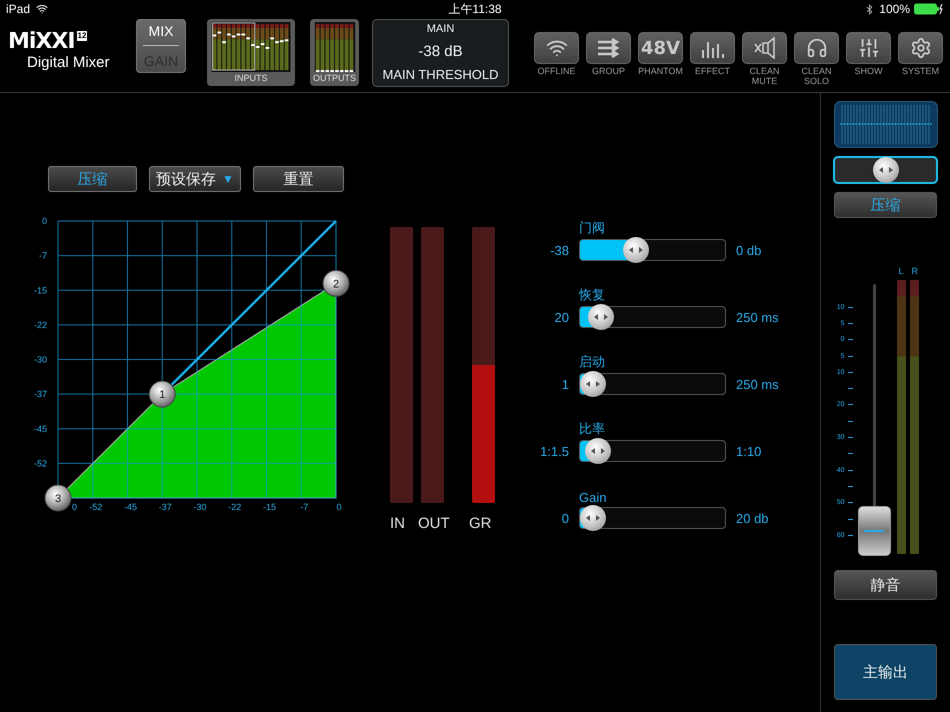 The width and height of the screenshot is (950, 712). What do you see at coordinates (592, 429) in the screenshot?
I see `slider-label: 比率` at bounding box center [592, 429].